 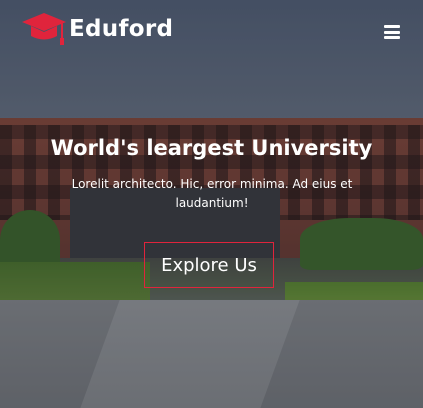 What do you see at coordinates (392, 32) in the screenshot?
I see `hamburger-menu-icon` at bounding box center [392, 32].